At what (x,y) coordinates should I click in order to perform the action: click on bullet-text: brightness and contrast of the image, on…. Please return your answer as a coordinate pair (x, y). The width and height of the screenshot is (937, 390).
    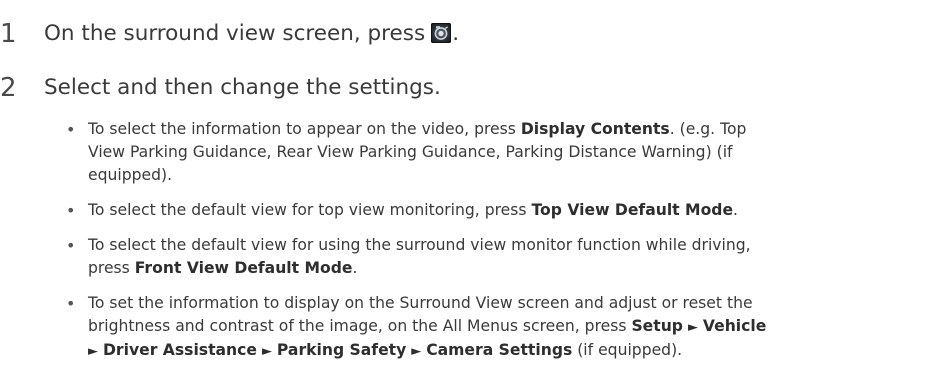
    Looking at the image, I should click on (360, 326).